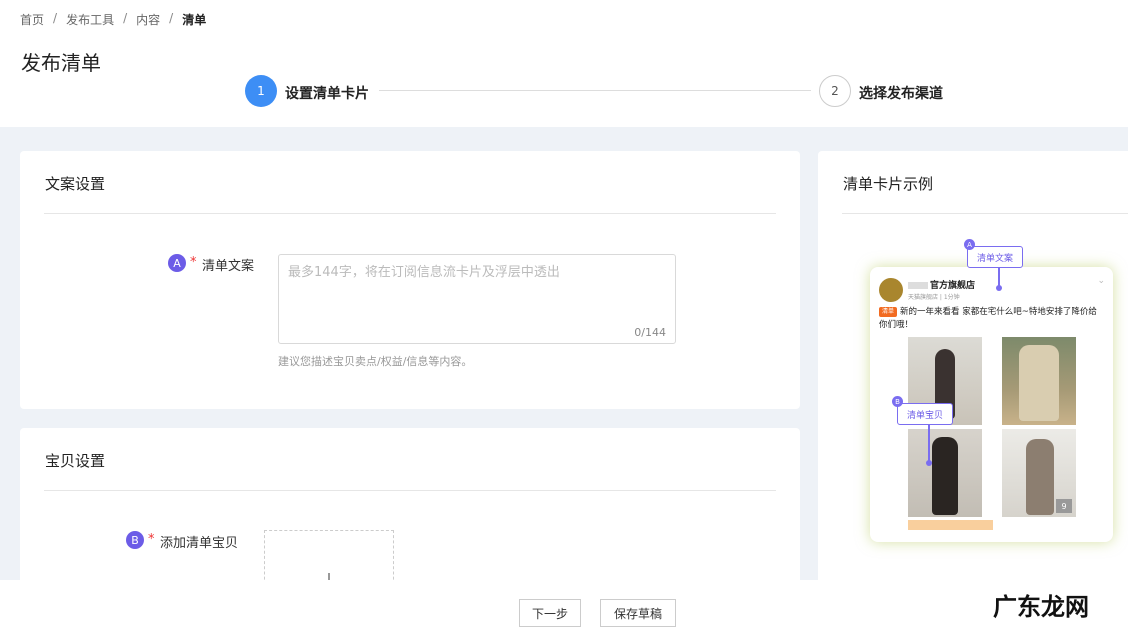 This screenshot has width=1128, height=631. Describe the element at coordinates (897, 401) in the screenshot. I see `callout-b-badge: B` at that location.